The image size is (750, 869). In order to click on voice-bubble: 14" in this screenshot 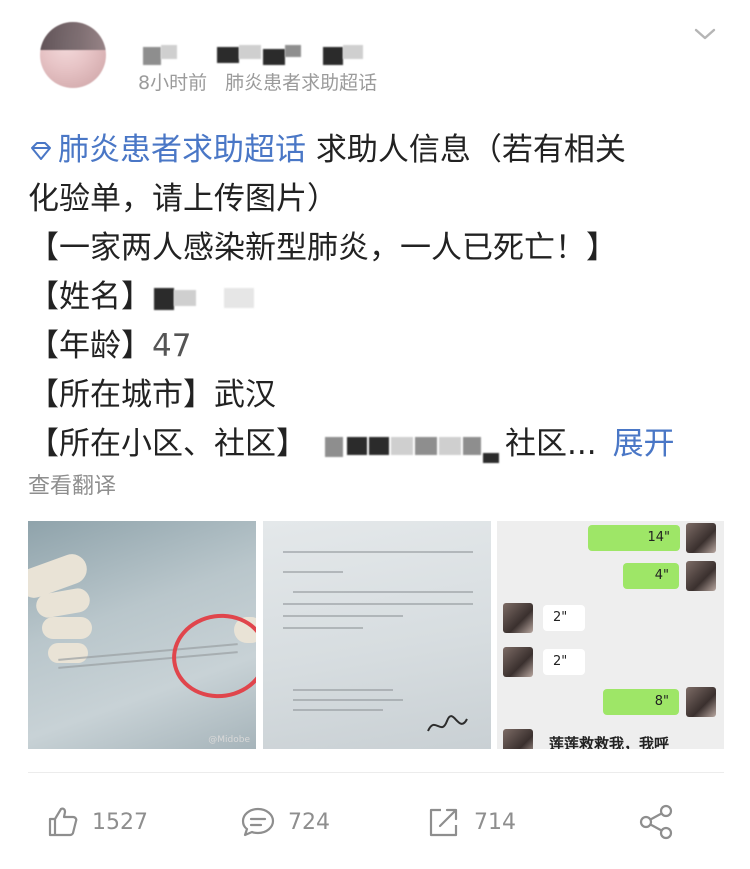, I will do `click(634, 538)`.